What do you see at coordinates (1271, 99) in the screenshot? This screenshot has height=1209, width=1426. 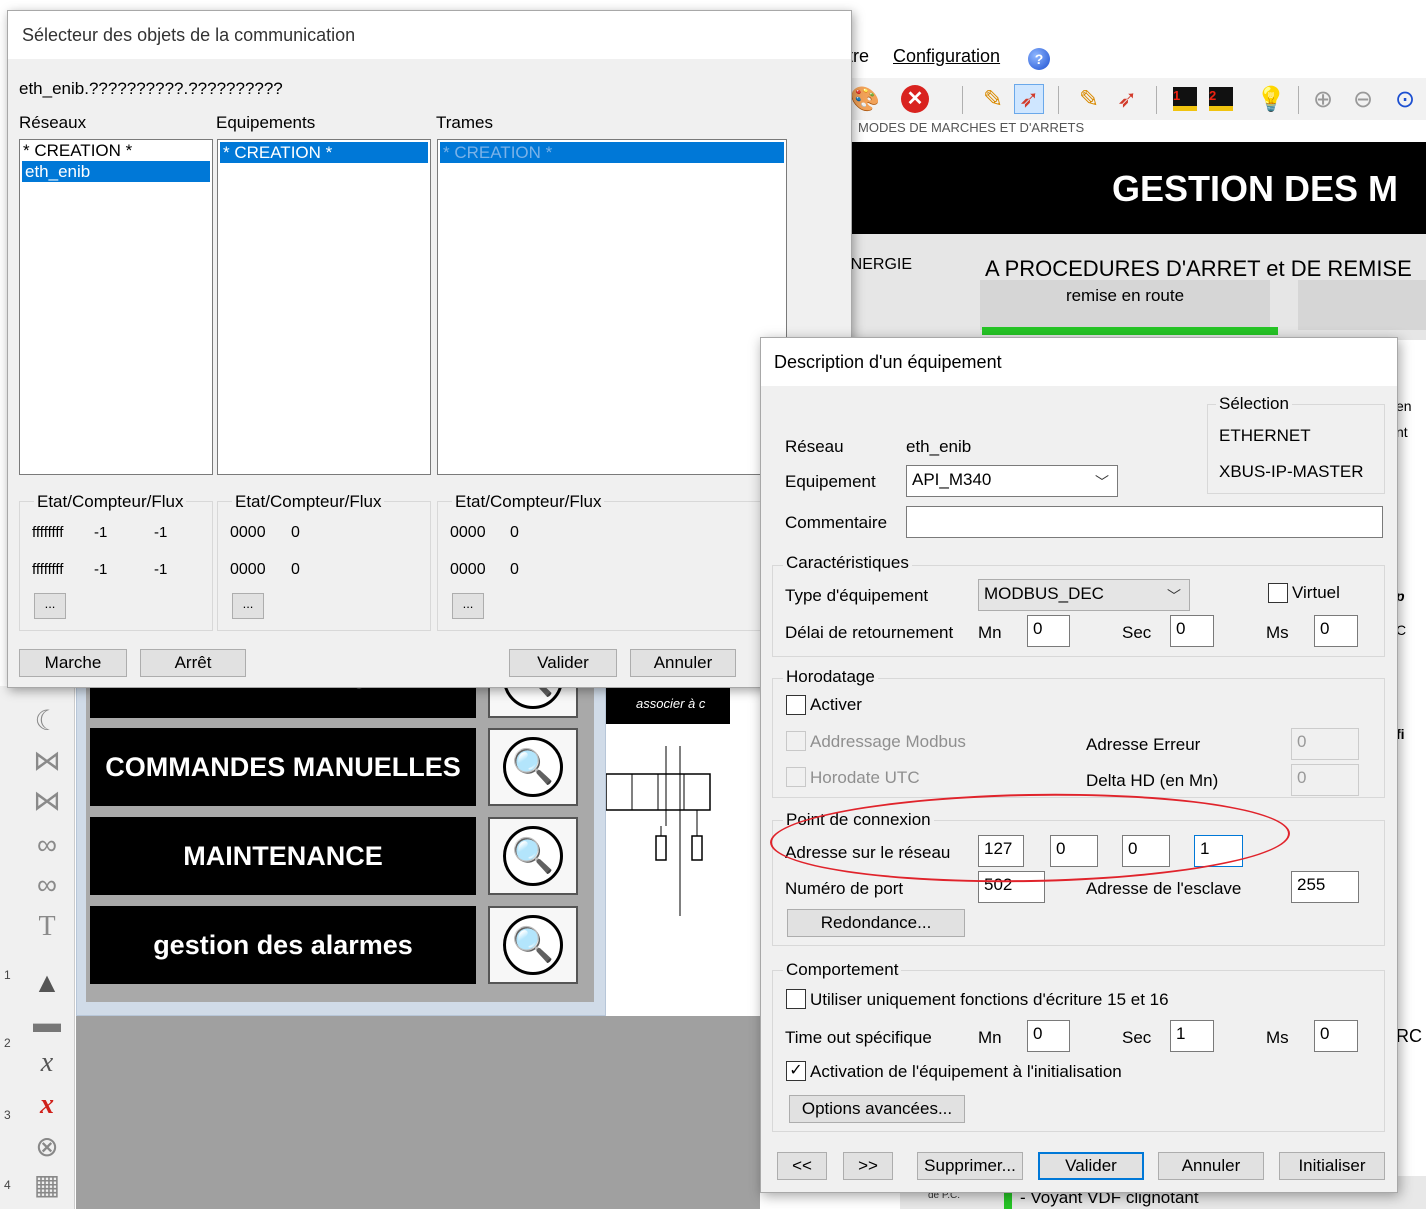 I see `lightbulb-icon: 💡` at bounding box center [1271, 99].